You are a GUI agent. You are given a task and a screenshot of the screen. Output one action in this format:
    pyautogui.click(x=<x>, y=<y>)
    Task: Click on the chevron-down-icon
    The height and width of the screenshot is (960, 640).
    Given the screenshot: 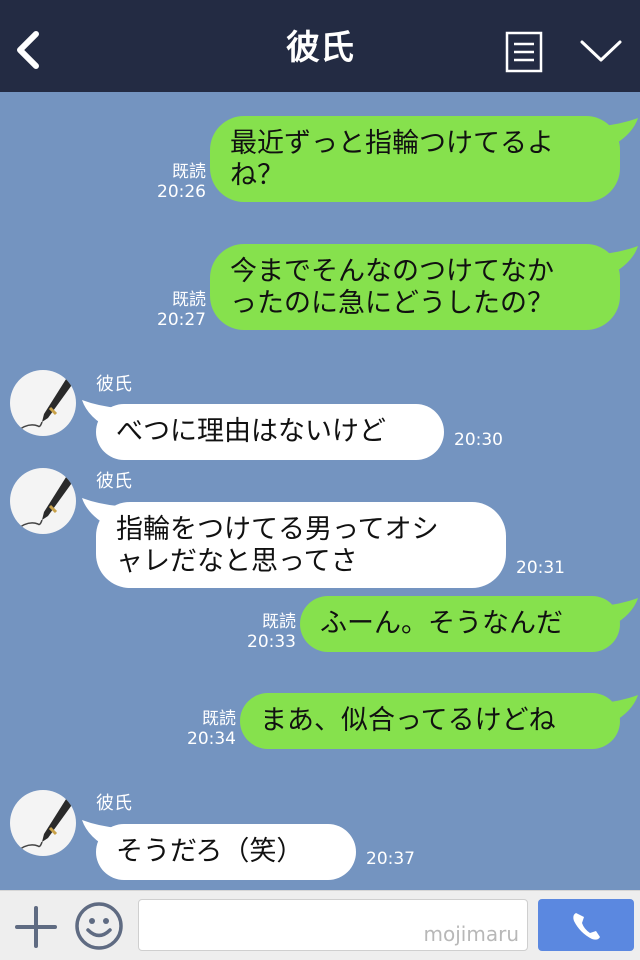 What is the action you would take?
    pyautogui.click(x=601, y=51)
    